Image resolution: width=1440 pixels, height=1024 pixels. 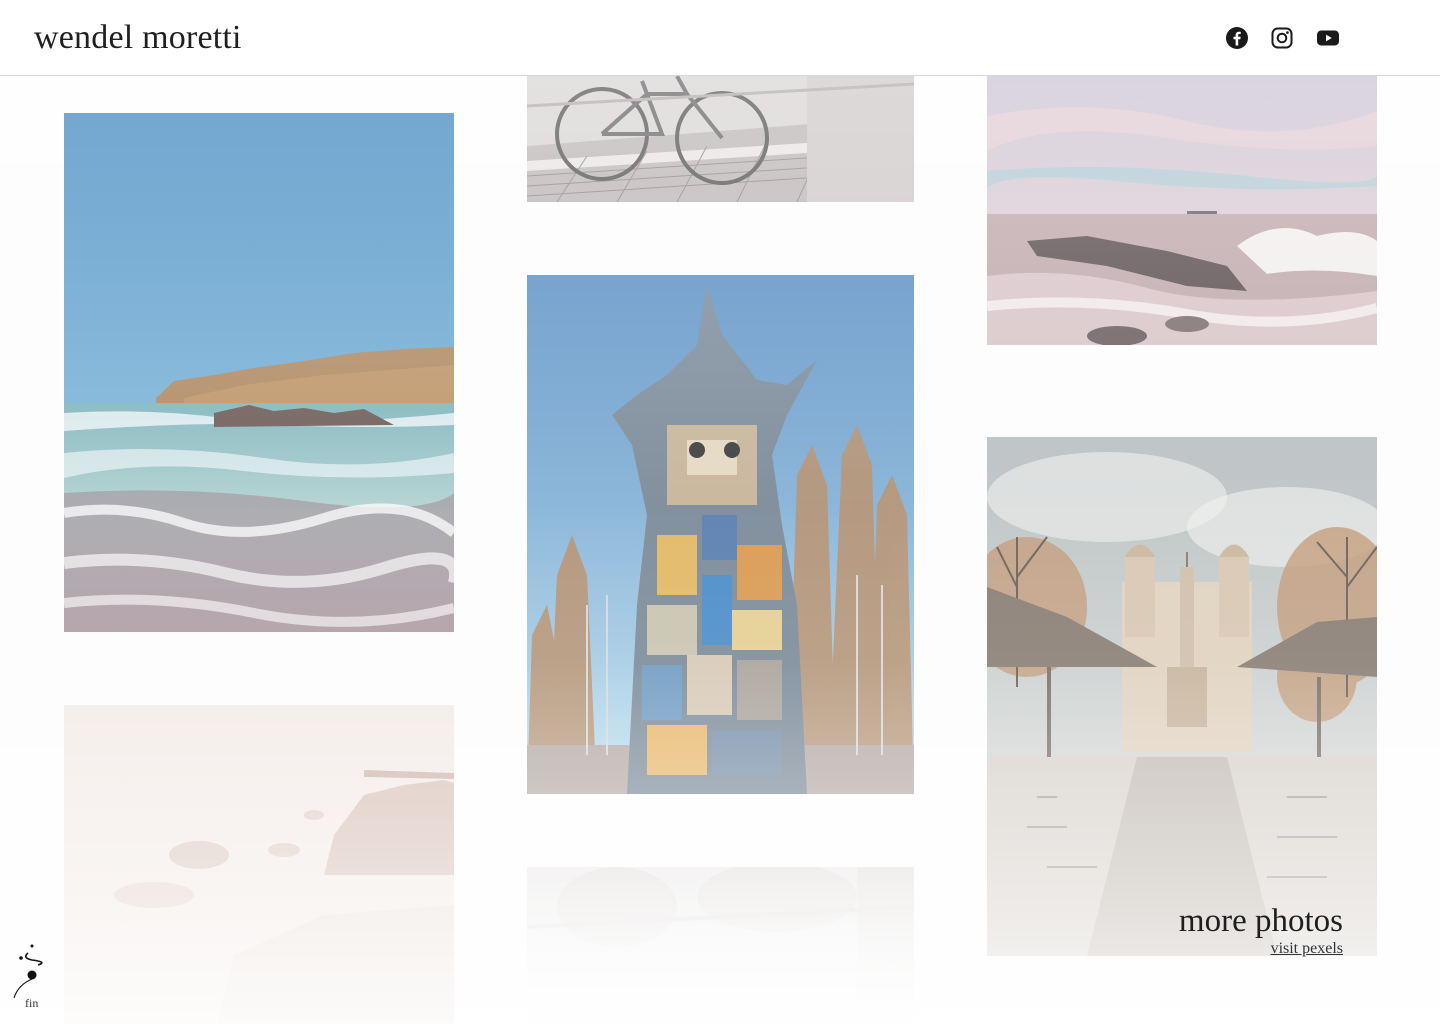 What do you see at coordinates (720, 38) in the screenshot?
I see `site-header: wendel moretti` at bounding box center [720, 38].